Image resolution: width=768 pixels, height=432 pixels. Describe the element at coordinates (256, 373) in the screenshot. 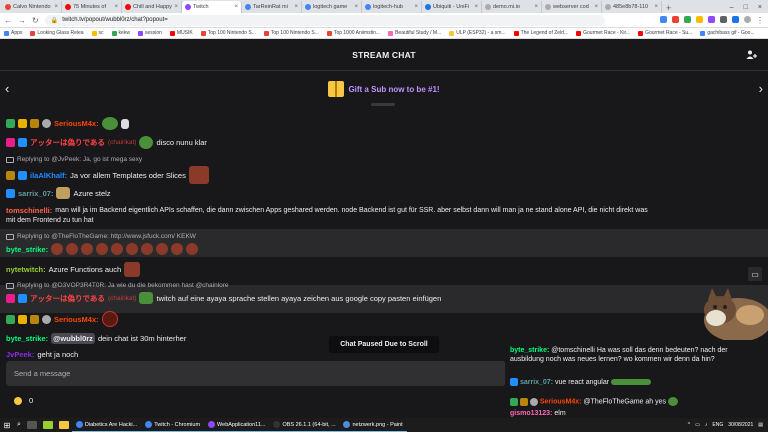

I see `send-message-input: Send a message` at that location.